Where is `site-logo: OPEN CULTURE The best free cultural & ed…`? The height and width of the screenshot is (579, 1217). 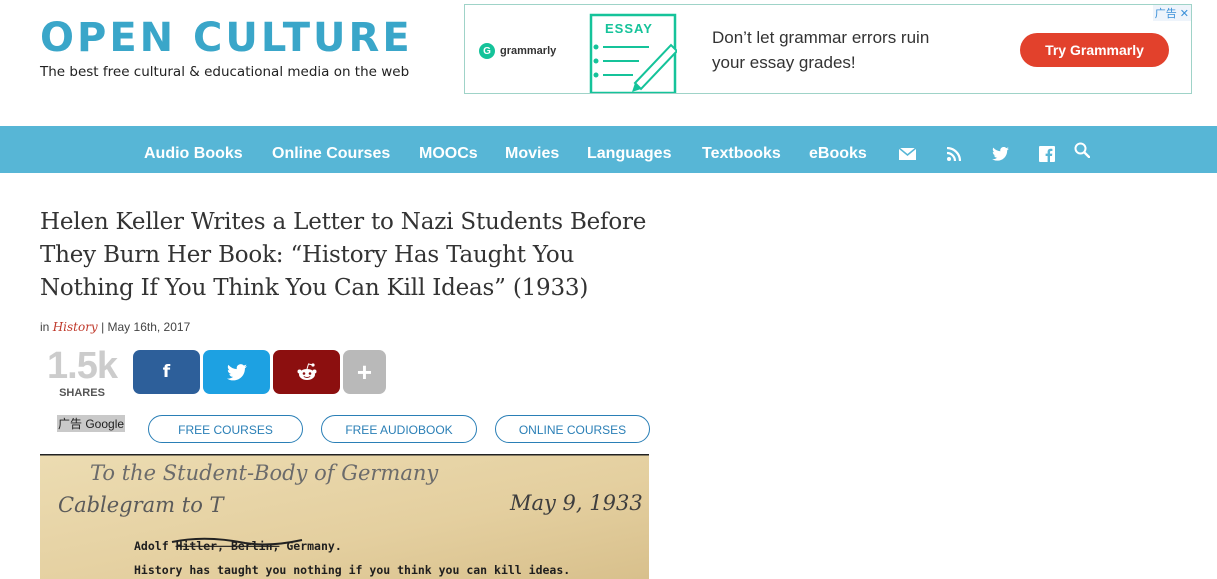 site-logo: OPEN CULTURE The best free cultural & ed… is located at coordinates (226, 48).